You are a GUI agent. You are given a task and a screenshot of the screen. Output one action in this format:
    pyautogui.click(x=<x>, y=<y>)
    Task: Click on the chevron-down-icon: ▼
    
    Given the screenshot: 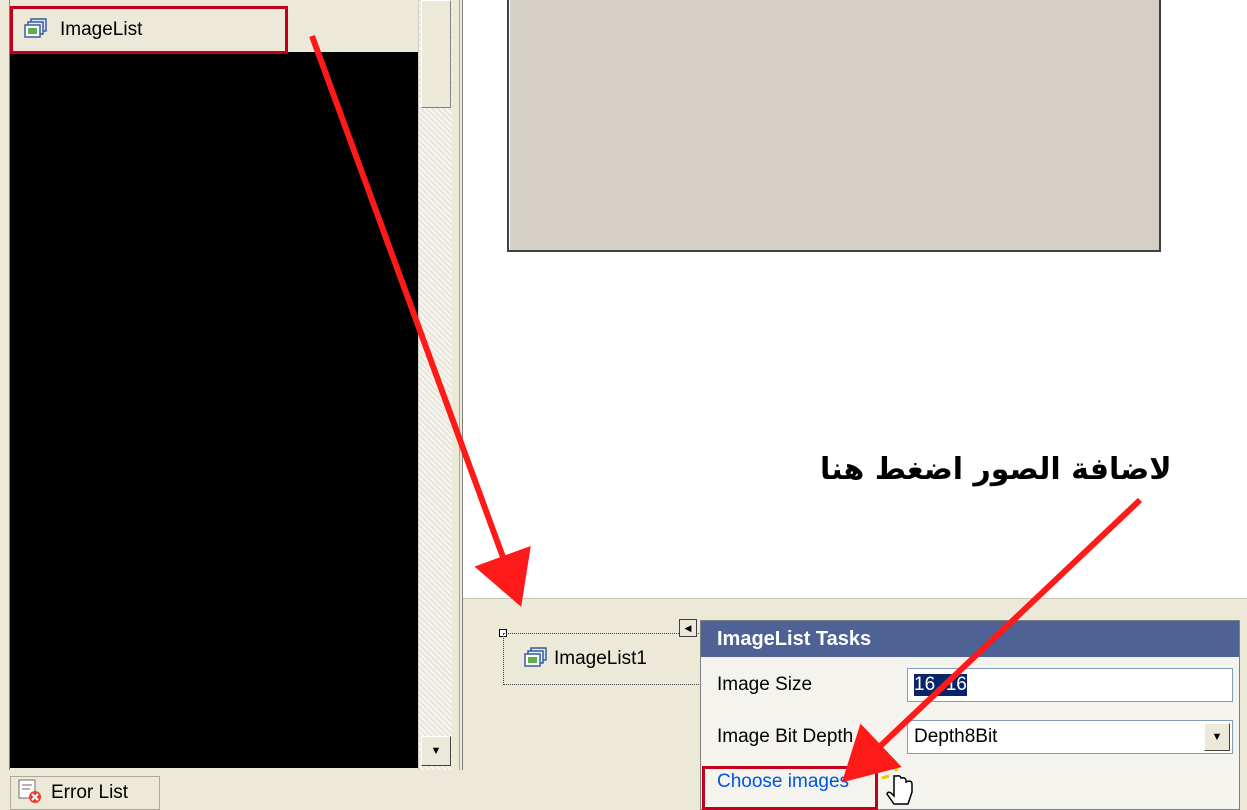 What is the action you would take?
    pyautogui.click(x=1217, y=737)
    